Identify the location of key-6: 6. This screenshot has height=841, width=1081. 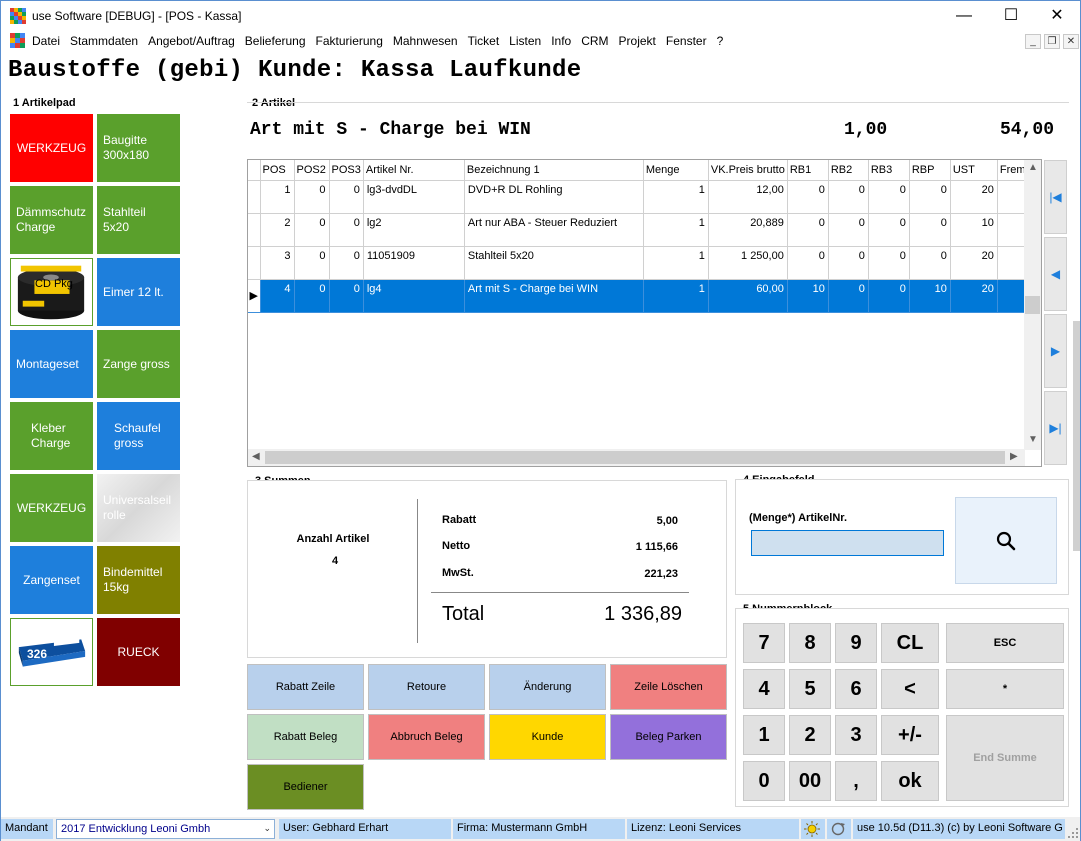
(856, 689).